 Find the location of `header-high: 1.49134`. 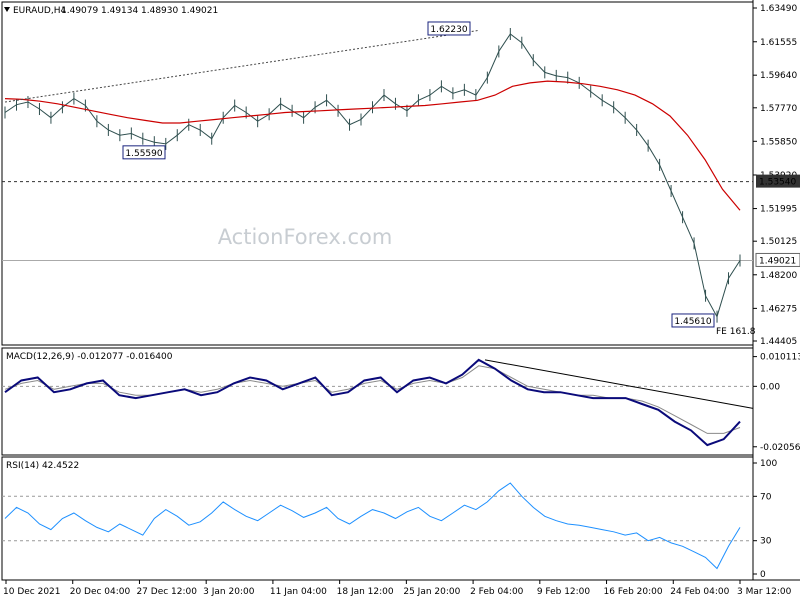

header-high: 1.49134 is located at coordinates (119, 11).